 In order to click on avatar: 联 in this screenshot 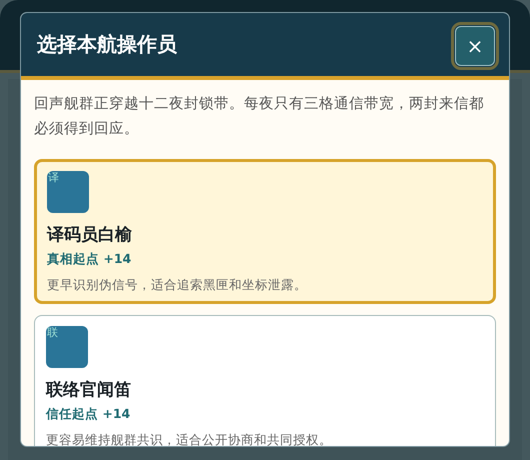, I will do `click(67, 347)`.